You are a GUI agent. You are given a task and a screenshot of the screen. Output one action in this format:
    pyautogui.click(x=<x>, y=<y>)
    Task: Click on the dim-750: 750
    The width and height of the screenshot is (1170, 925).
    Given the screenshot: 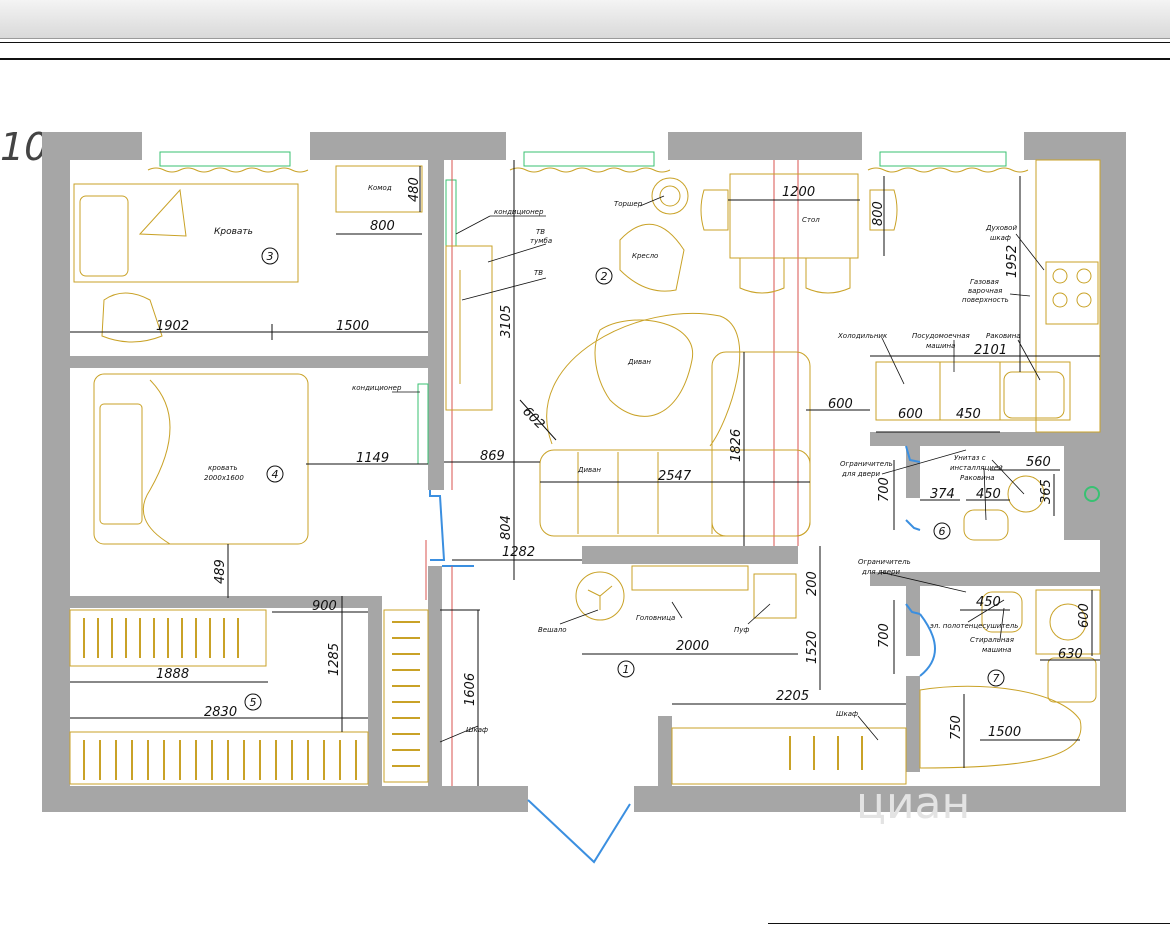 What is the action you would take?
    pyautogui.click(x=956, y=727)
    